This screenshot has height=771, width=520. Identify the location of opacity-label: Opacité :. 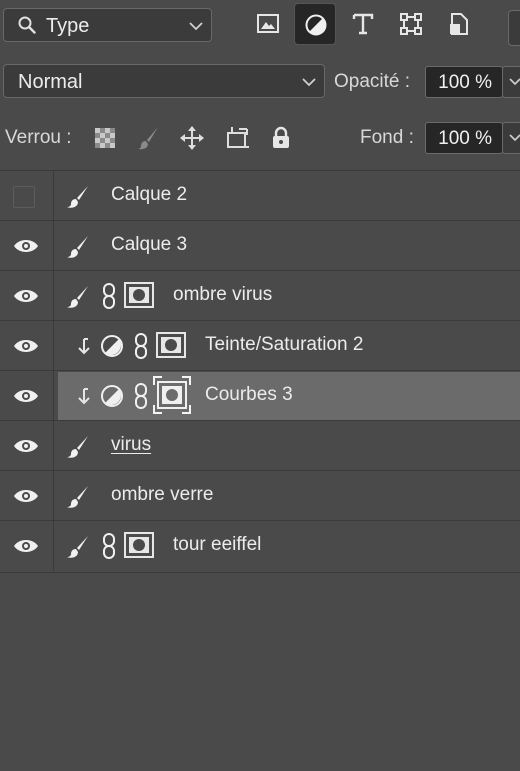
(372, 81).